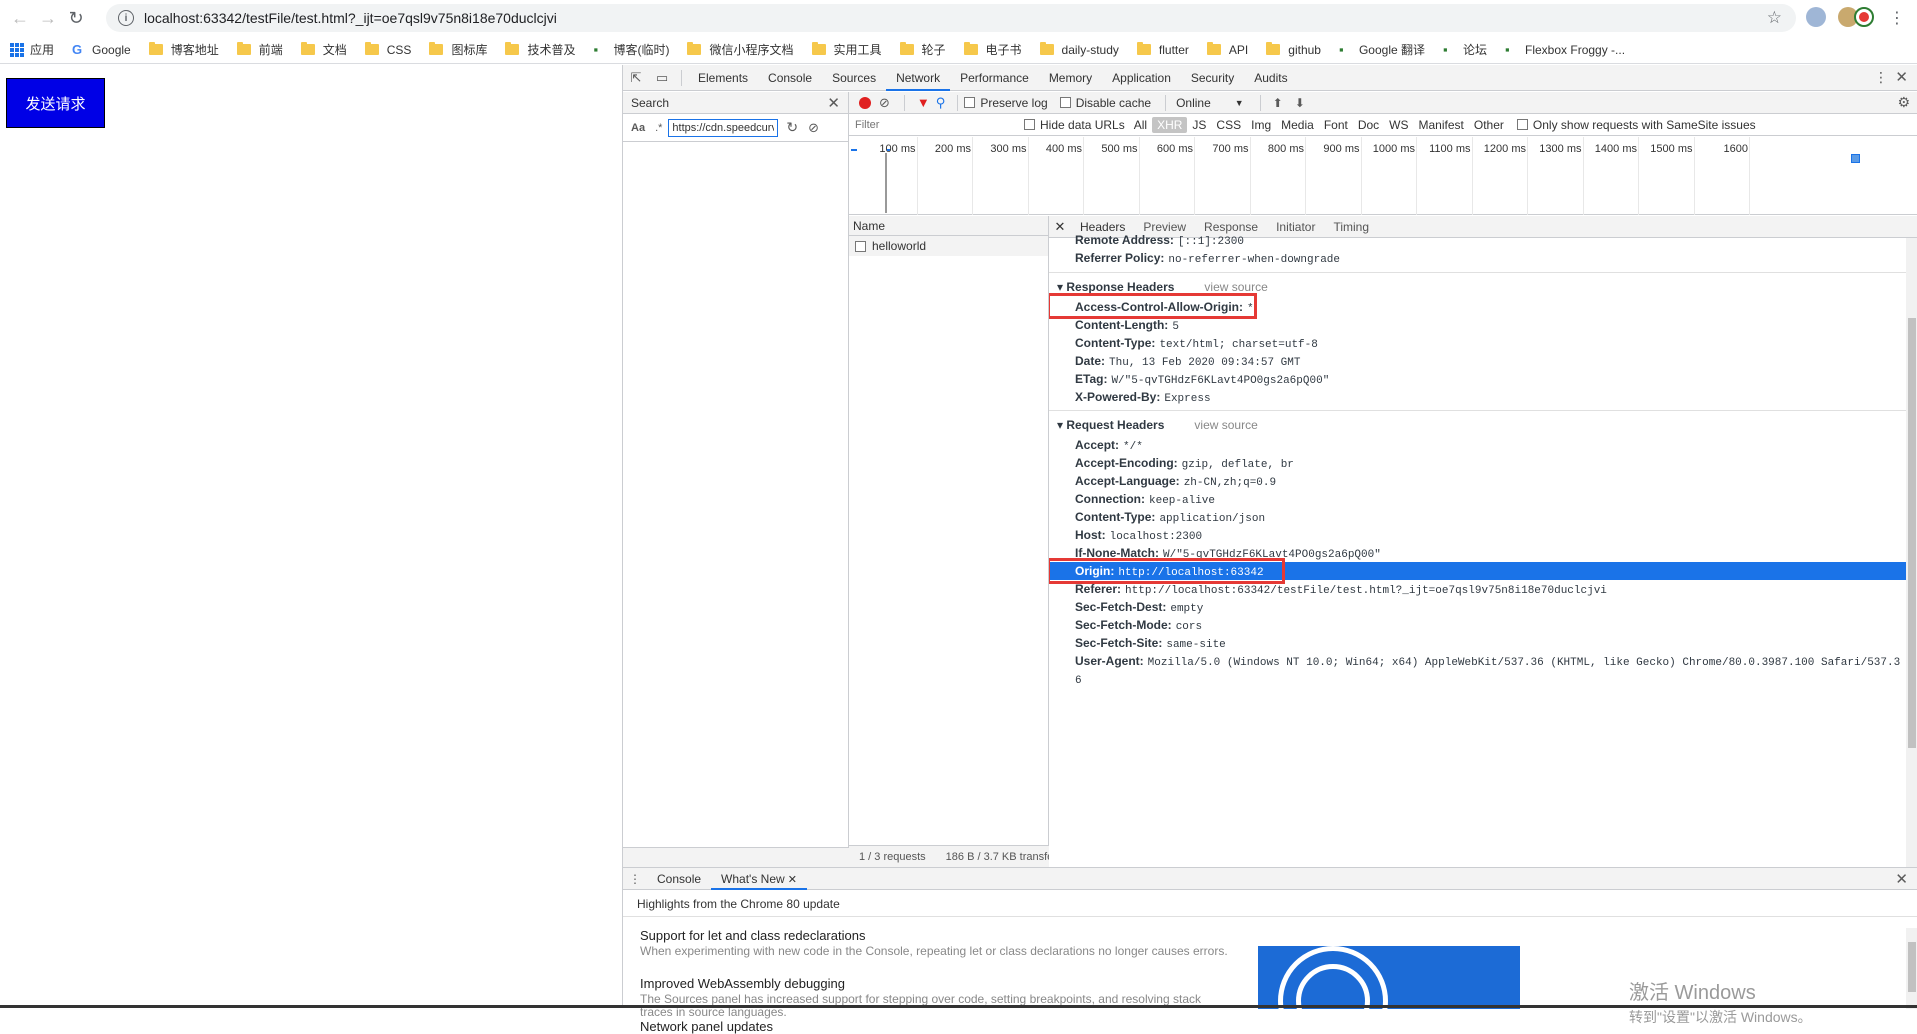 This screenshot has width=1917, height=1034. Describe the element at coordinates (791, 880) in the screenshot. I see `close-tab-icon: ✕` at that location.